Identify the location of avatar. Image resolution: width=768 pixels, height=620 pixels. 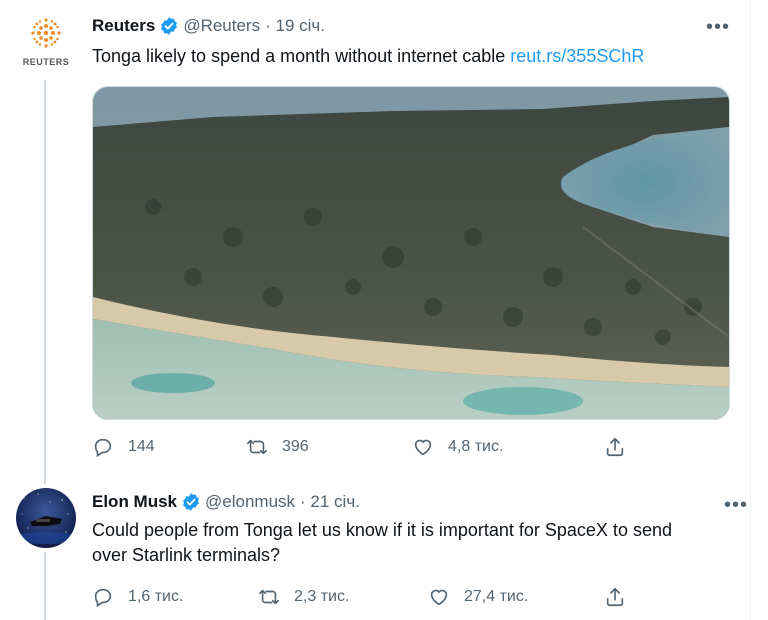
(46, 518).